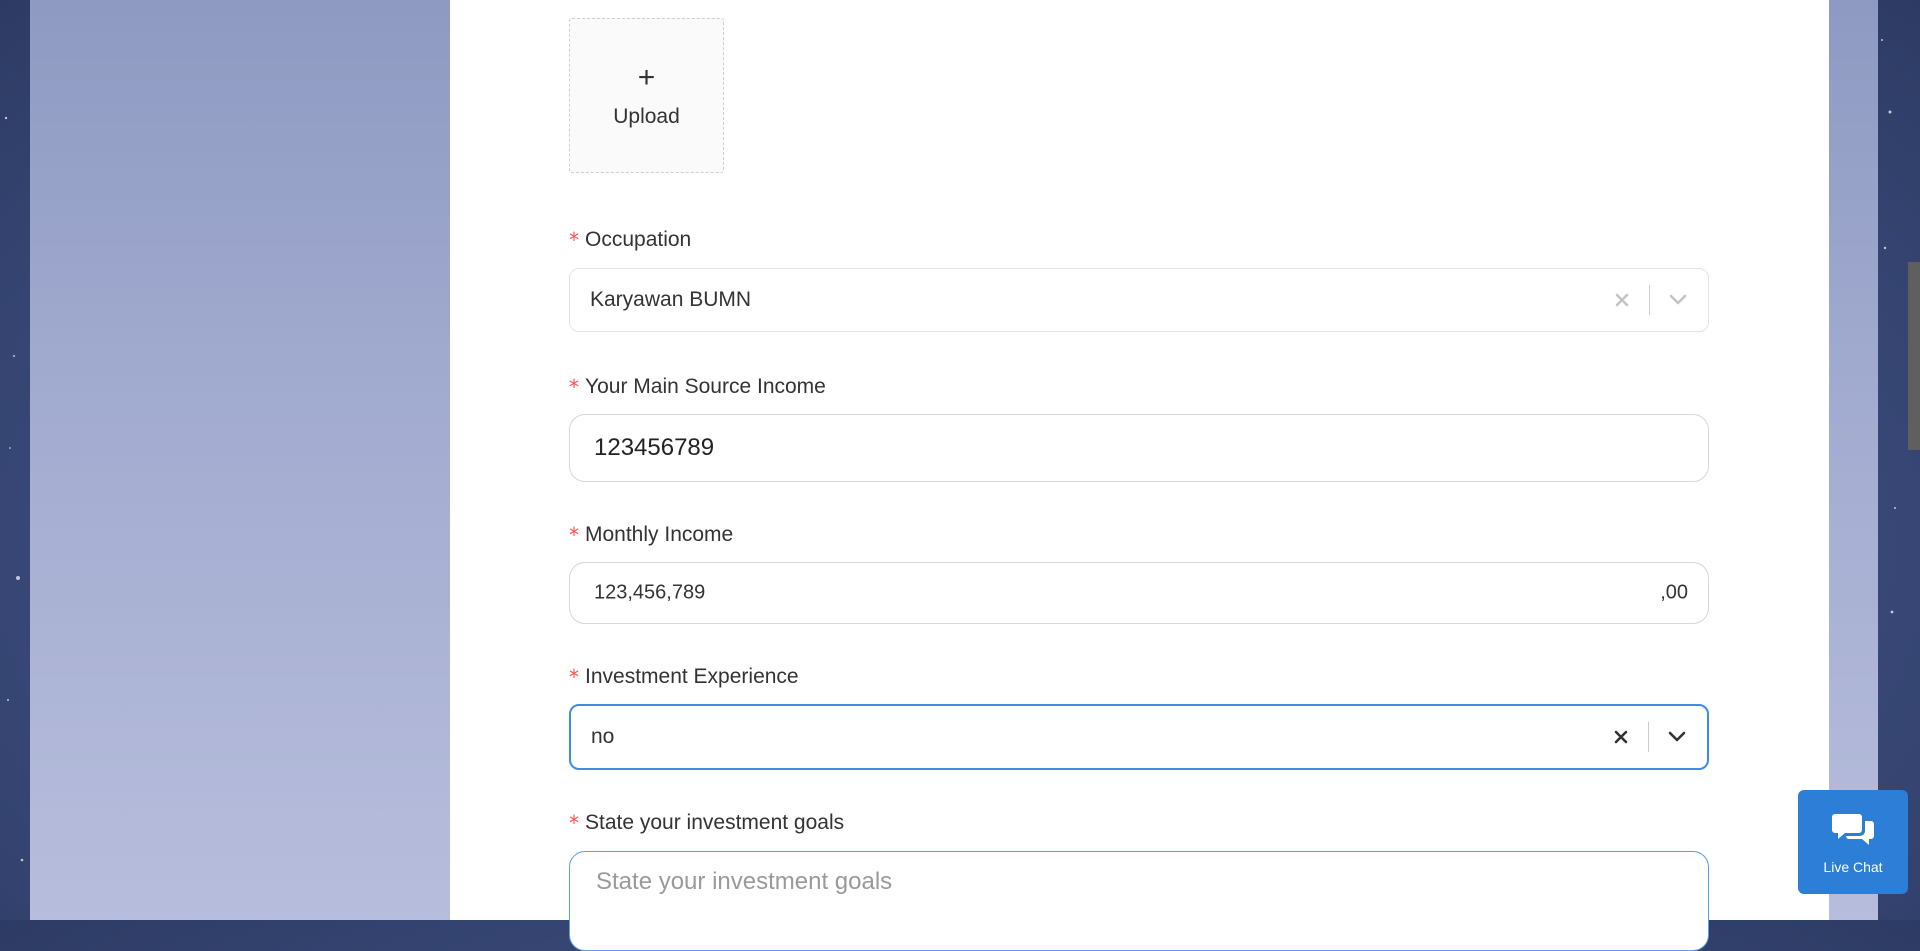 The width and height of the screenshot is (1920, 951). I want to click on investment-experience-label-text: Investment Experience, so click(692, 676).